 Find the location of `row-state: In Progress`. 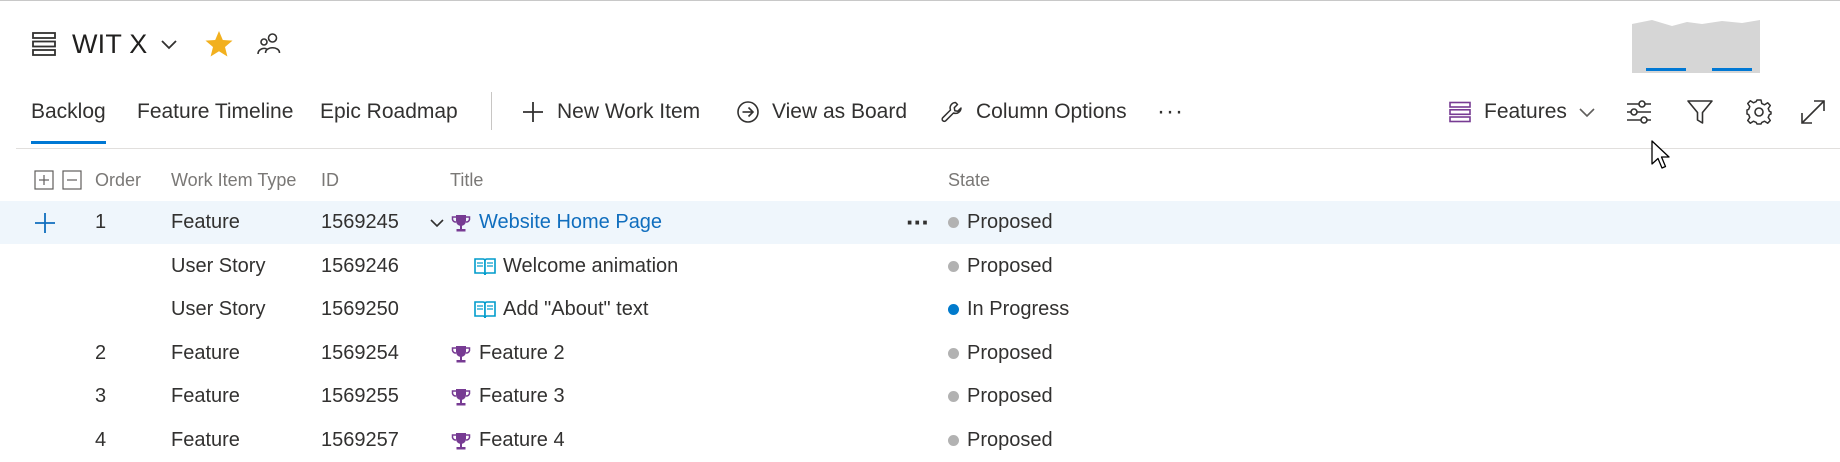

row-state: In Progress is located at coordinates (1008, 309).